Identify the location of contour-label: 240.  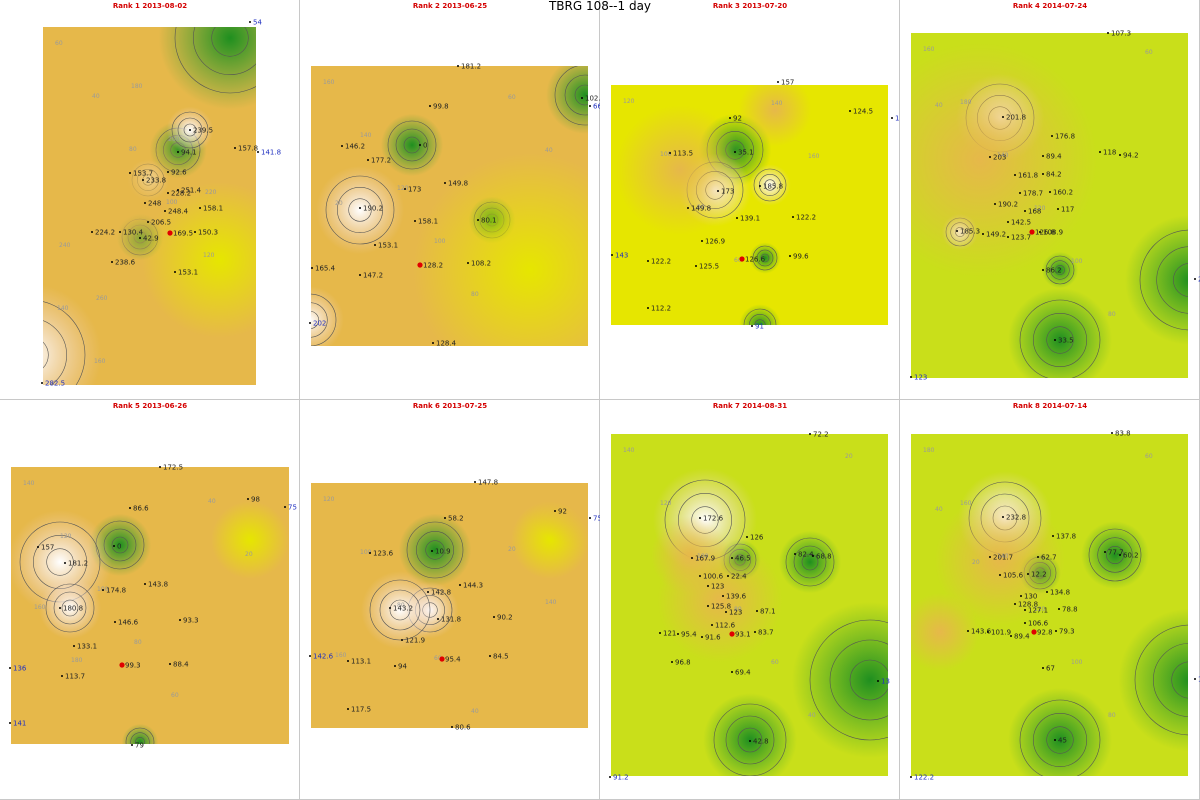
(65, 245).